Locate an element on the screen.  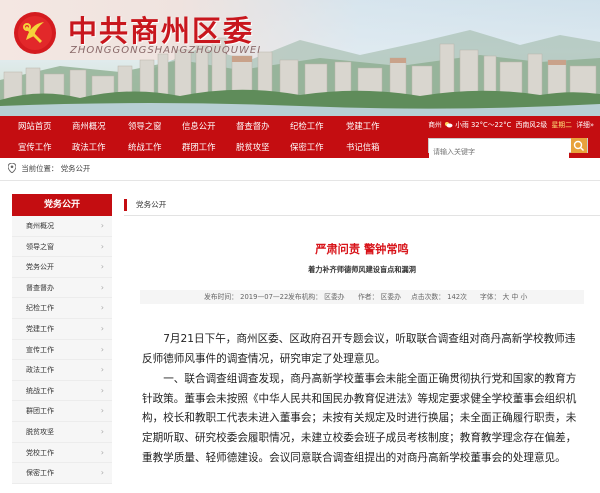
location-pin-icon is located at coordinates (12, 168).